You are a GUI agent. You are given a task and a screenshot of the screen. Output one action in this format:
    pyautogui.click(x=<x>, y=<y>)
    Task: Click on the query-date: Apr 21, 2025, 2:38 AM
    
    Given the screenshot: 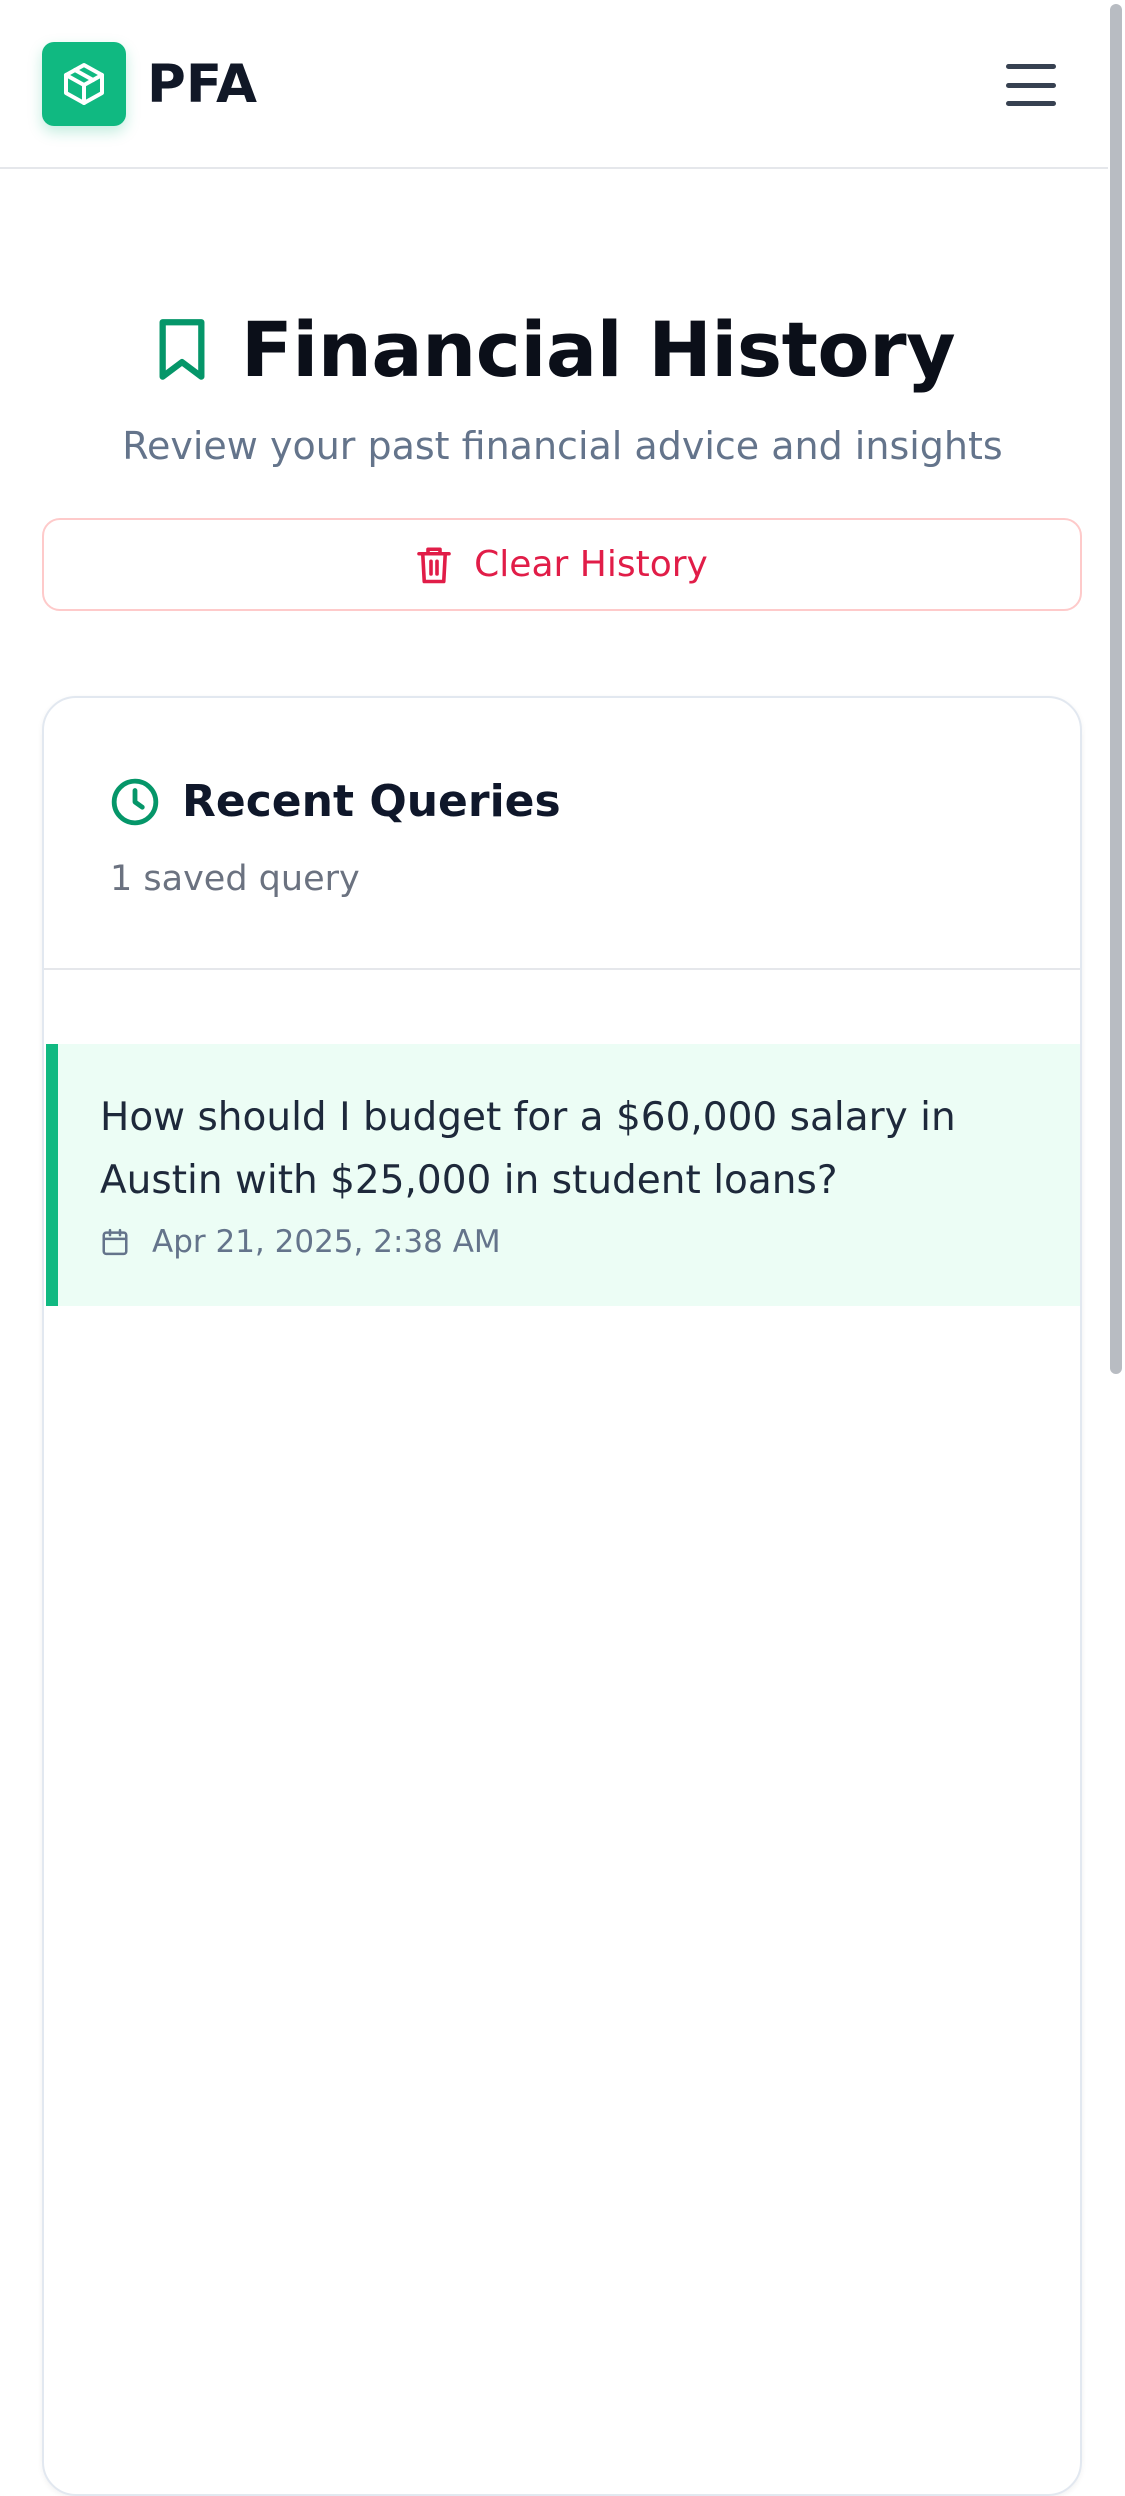 What is the action you would take?
    pyautogui.click(x=326, y=1242)
    